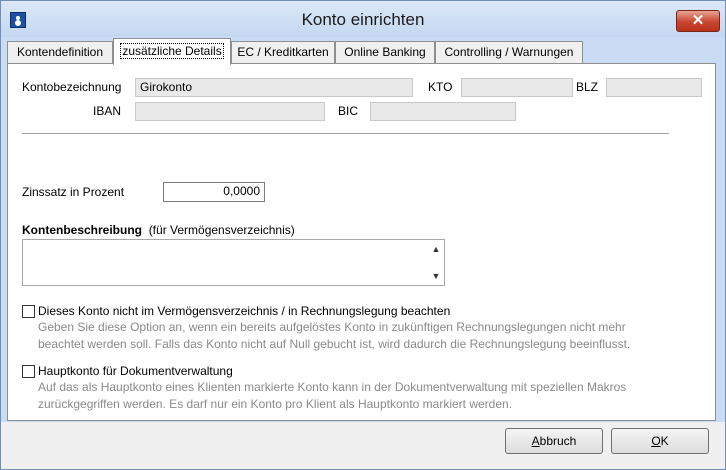 The width and height of the screenshot is (726, 470). What do you see at coordinates (107, 111) in the screenshot?
I see `iban-label: IBAN` at bounding box center [107, 111].